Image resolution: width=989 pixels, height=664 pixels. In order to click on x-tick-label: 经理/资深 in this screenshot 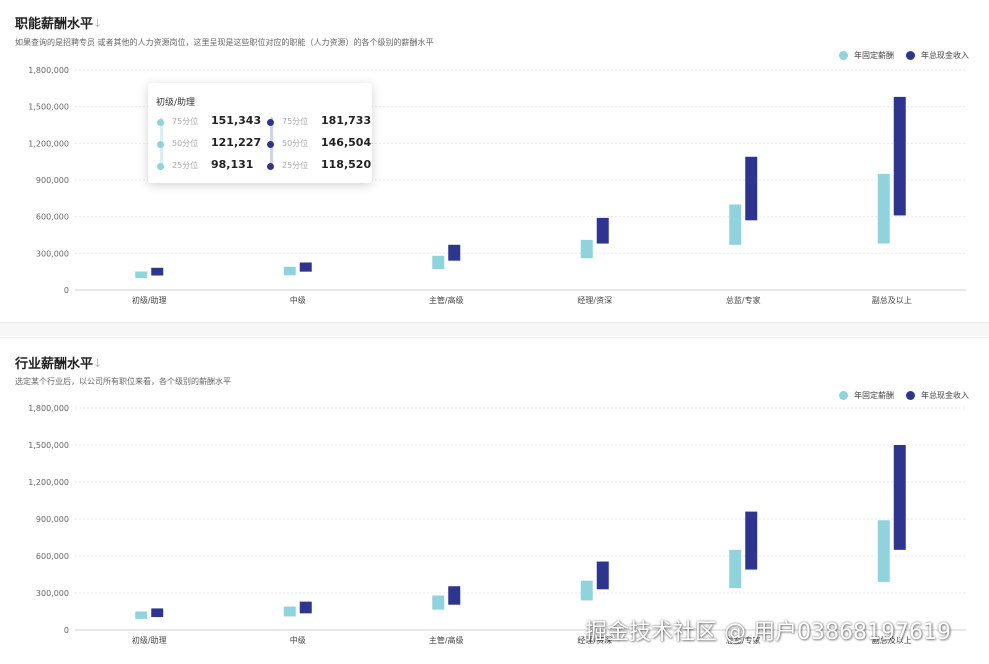, I will do `click(594, 300)`.